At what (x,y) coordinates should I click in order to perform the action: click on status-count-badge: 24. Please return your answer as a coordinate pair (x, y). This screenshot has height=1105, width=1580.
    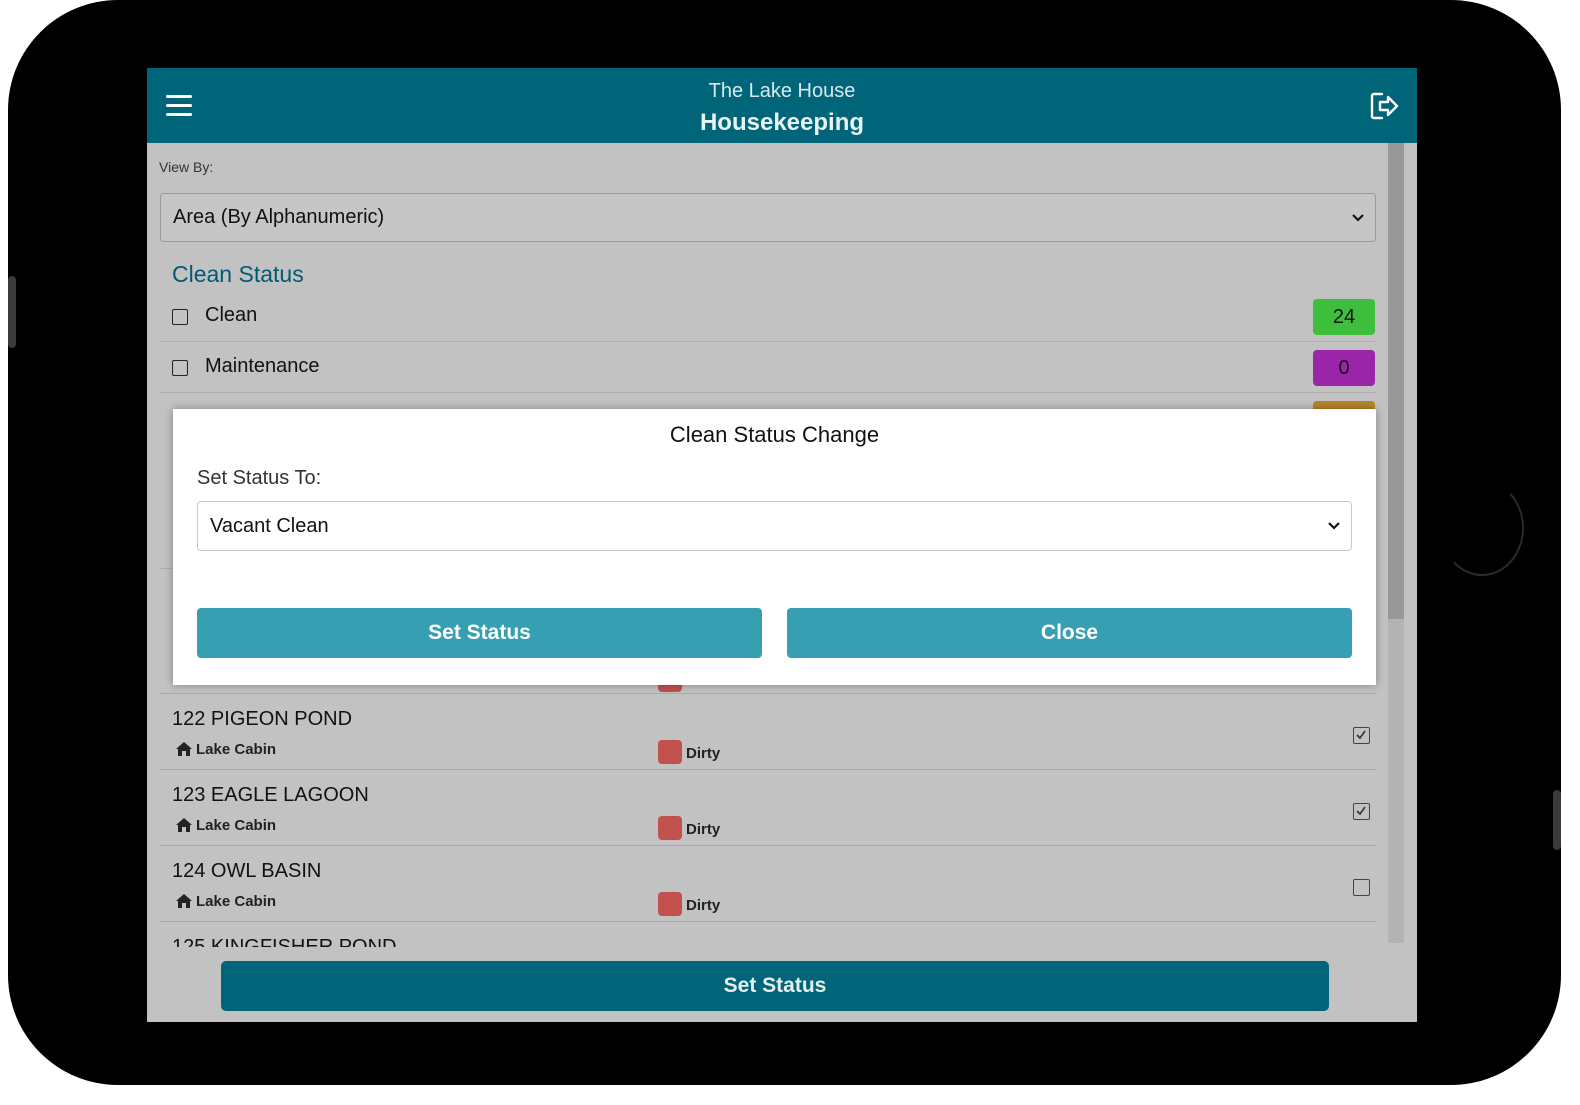
    Looking at the image, I should click on (1344, 317).